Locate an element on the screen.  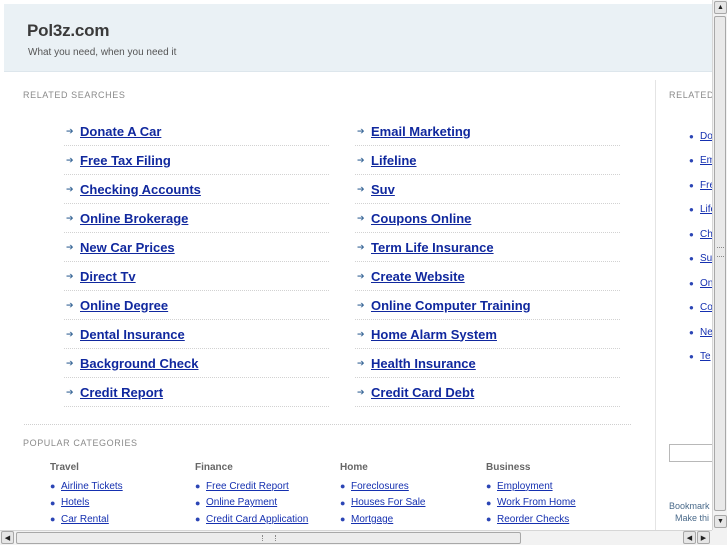
related-search-link: Create Website is located at coordinates (418, 276).